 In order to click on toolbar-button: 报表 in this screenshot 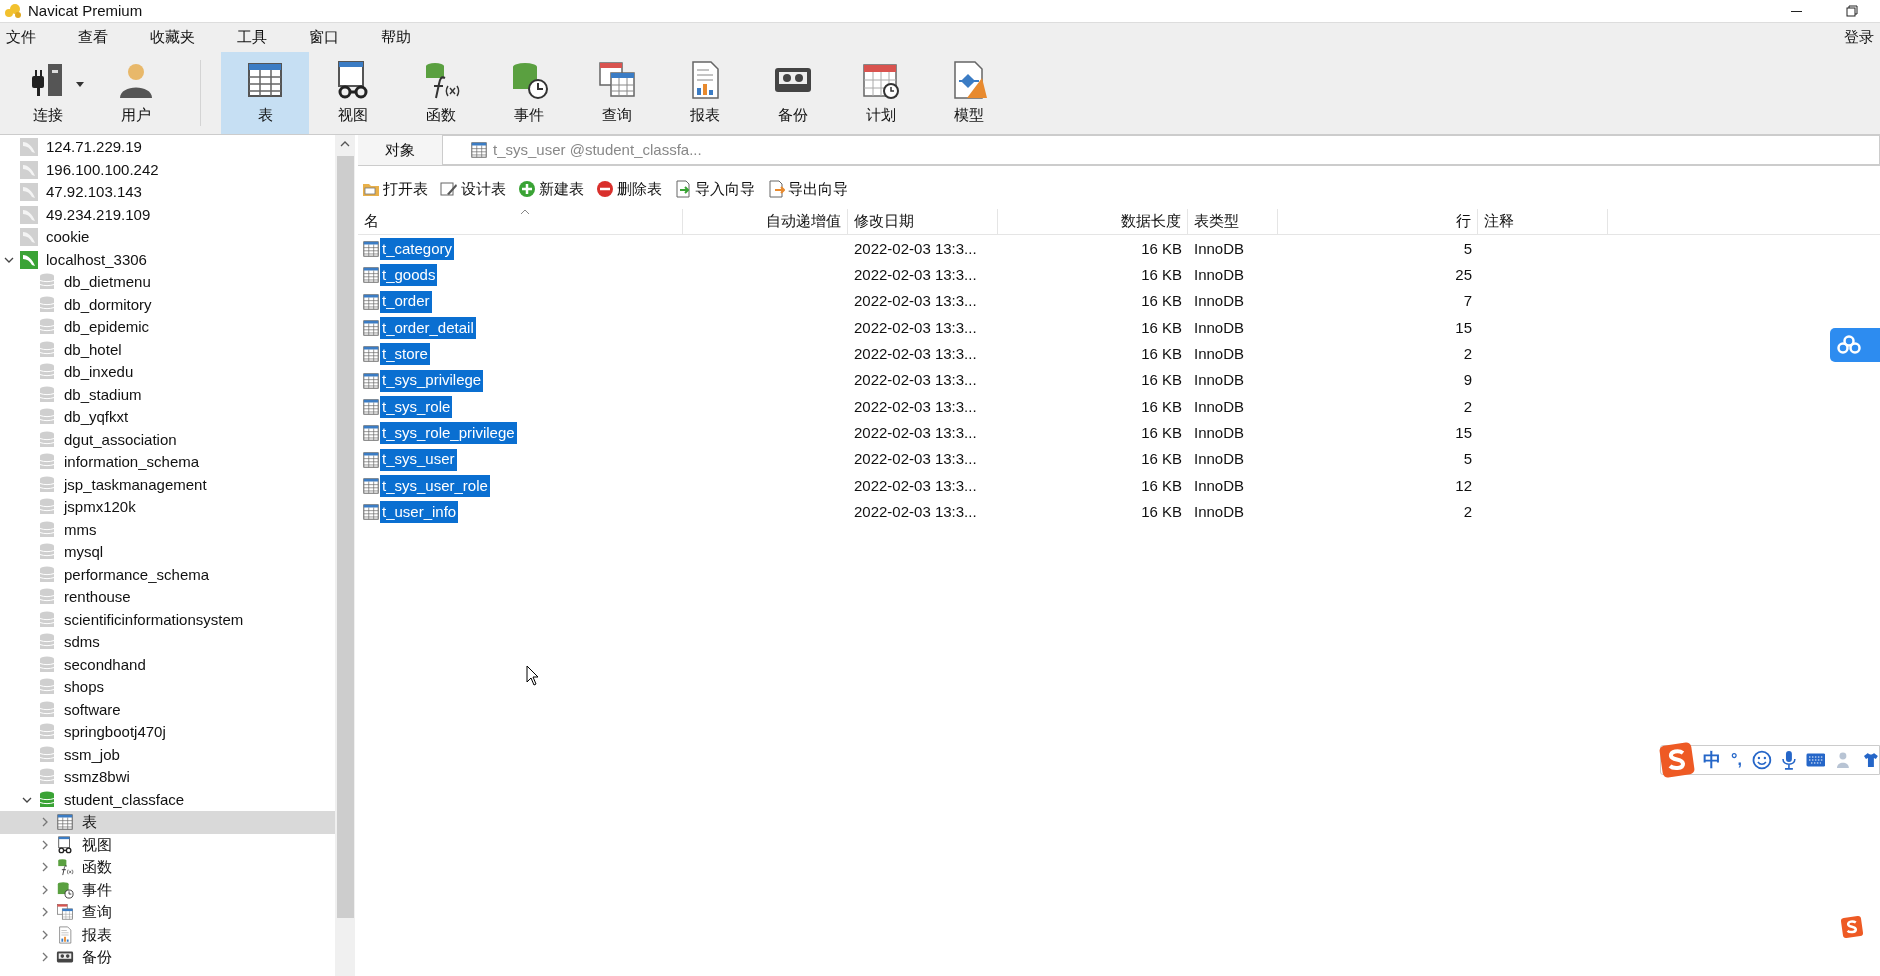, I will do `click(705, 93)`.